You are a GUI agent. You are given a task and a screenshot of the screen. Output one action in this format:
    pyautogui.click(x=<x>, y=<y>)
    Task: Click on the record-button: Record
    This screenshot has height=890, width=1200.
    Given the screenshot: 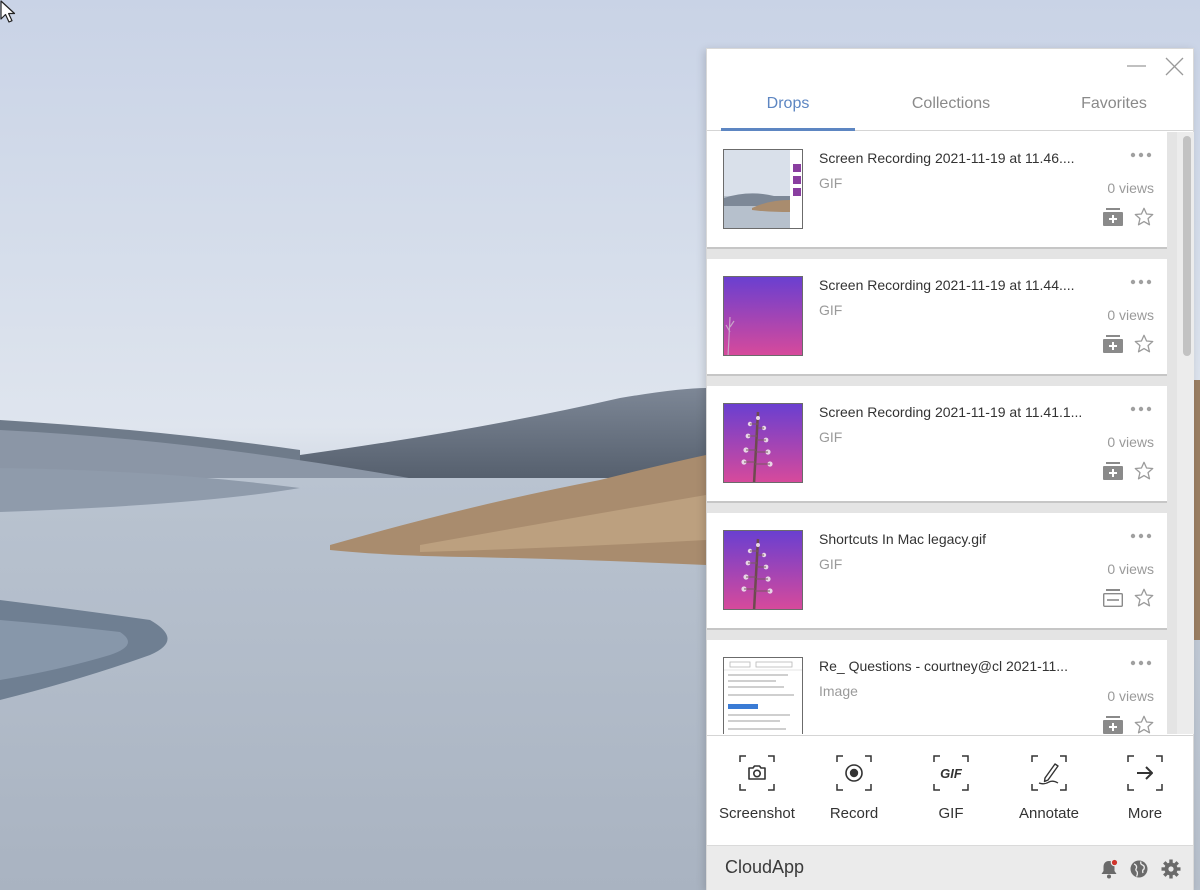 What is the action you would take?
    pyautogui.click(x=854, y=791)
    